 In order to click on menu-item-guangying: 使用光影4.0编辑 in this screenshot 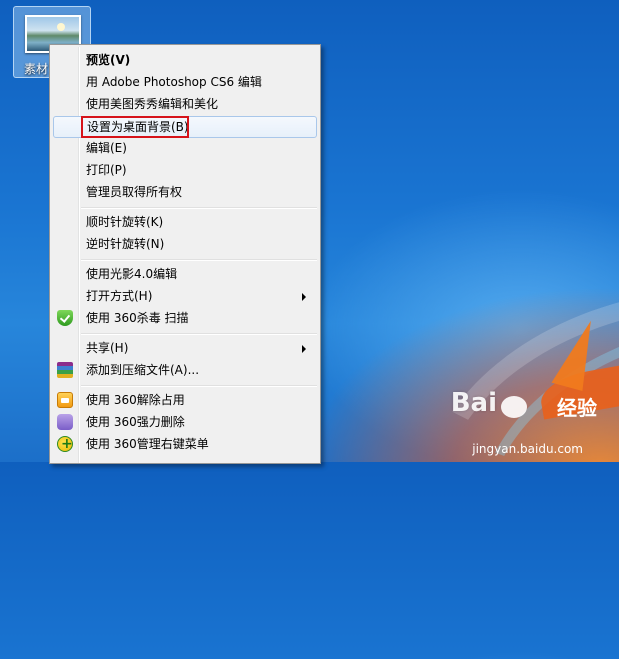, I will do `click(185, 274)`.